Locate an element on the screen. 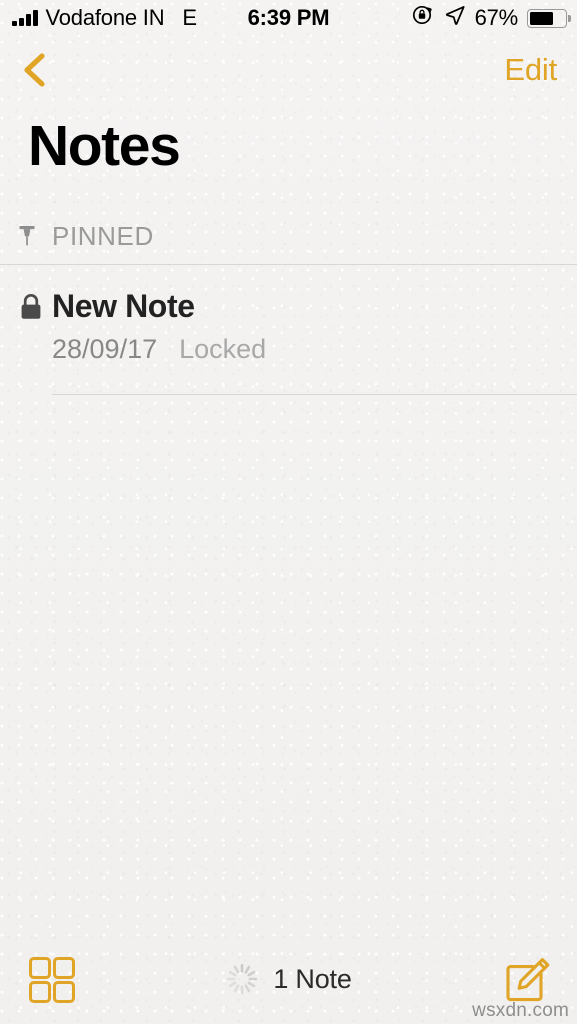 Image resolution: width=577 pixels, height=1024 pixels. toolbar-status-group: 1 Note is located at coordinates (288, 979).